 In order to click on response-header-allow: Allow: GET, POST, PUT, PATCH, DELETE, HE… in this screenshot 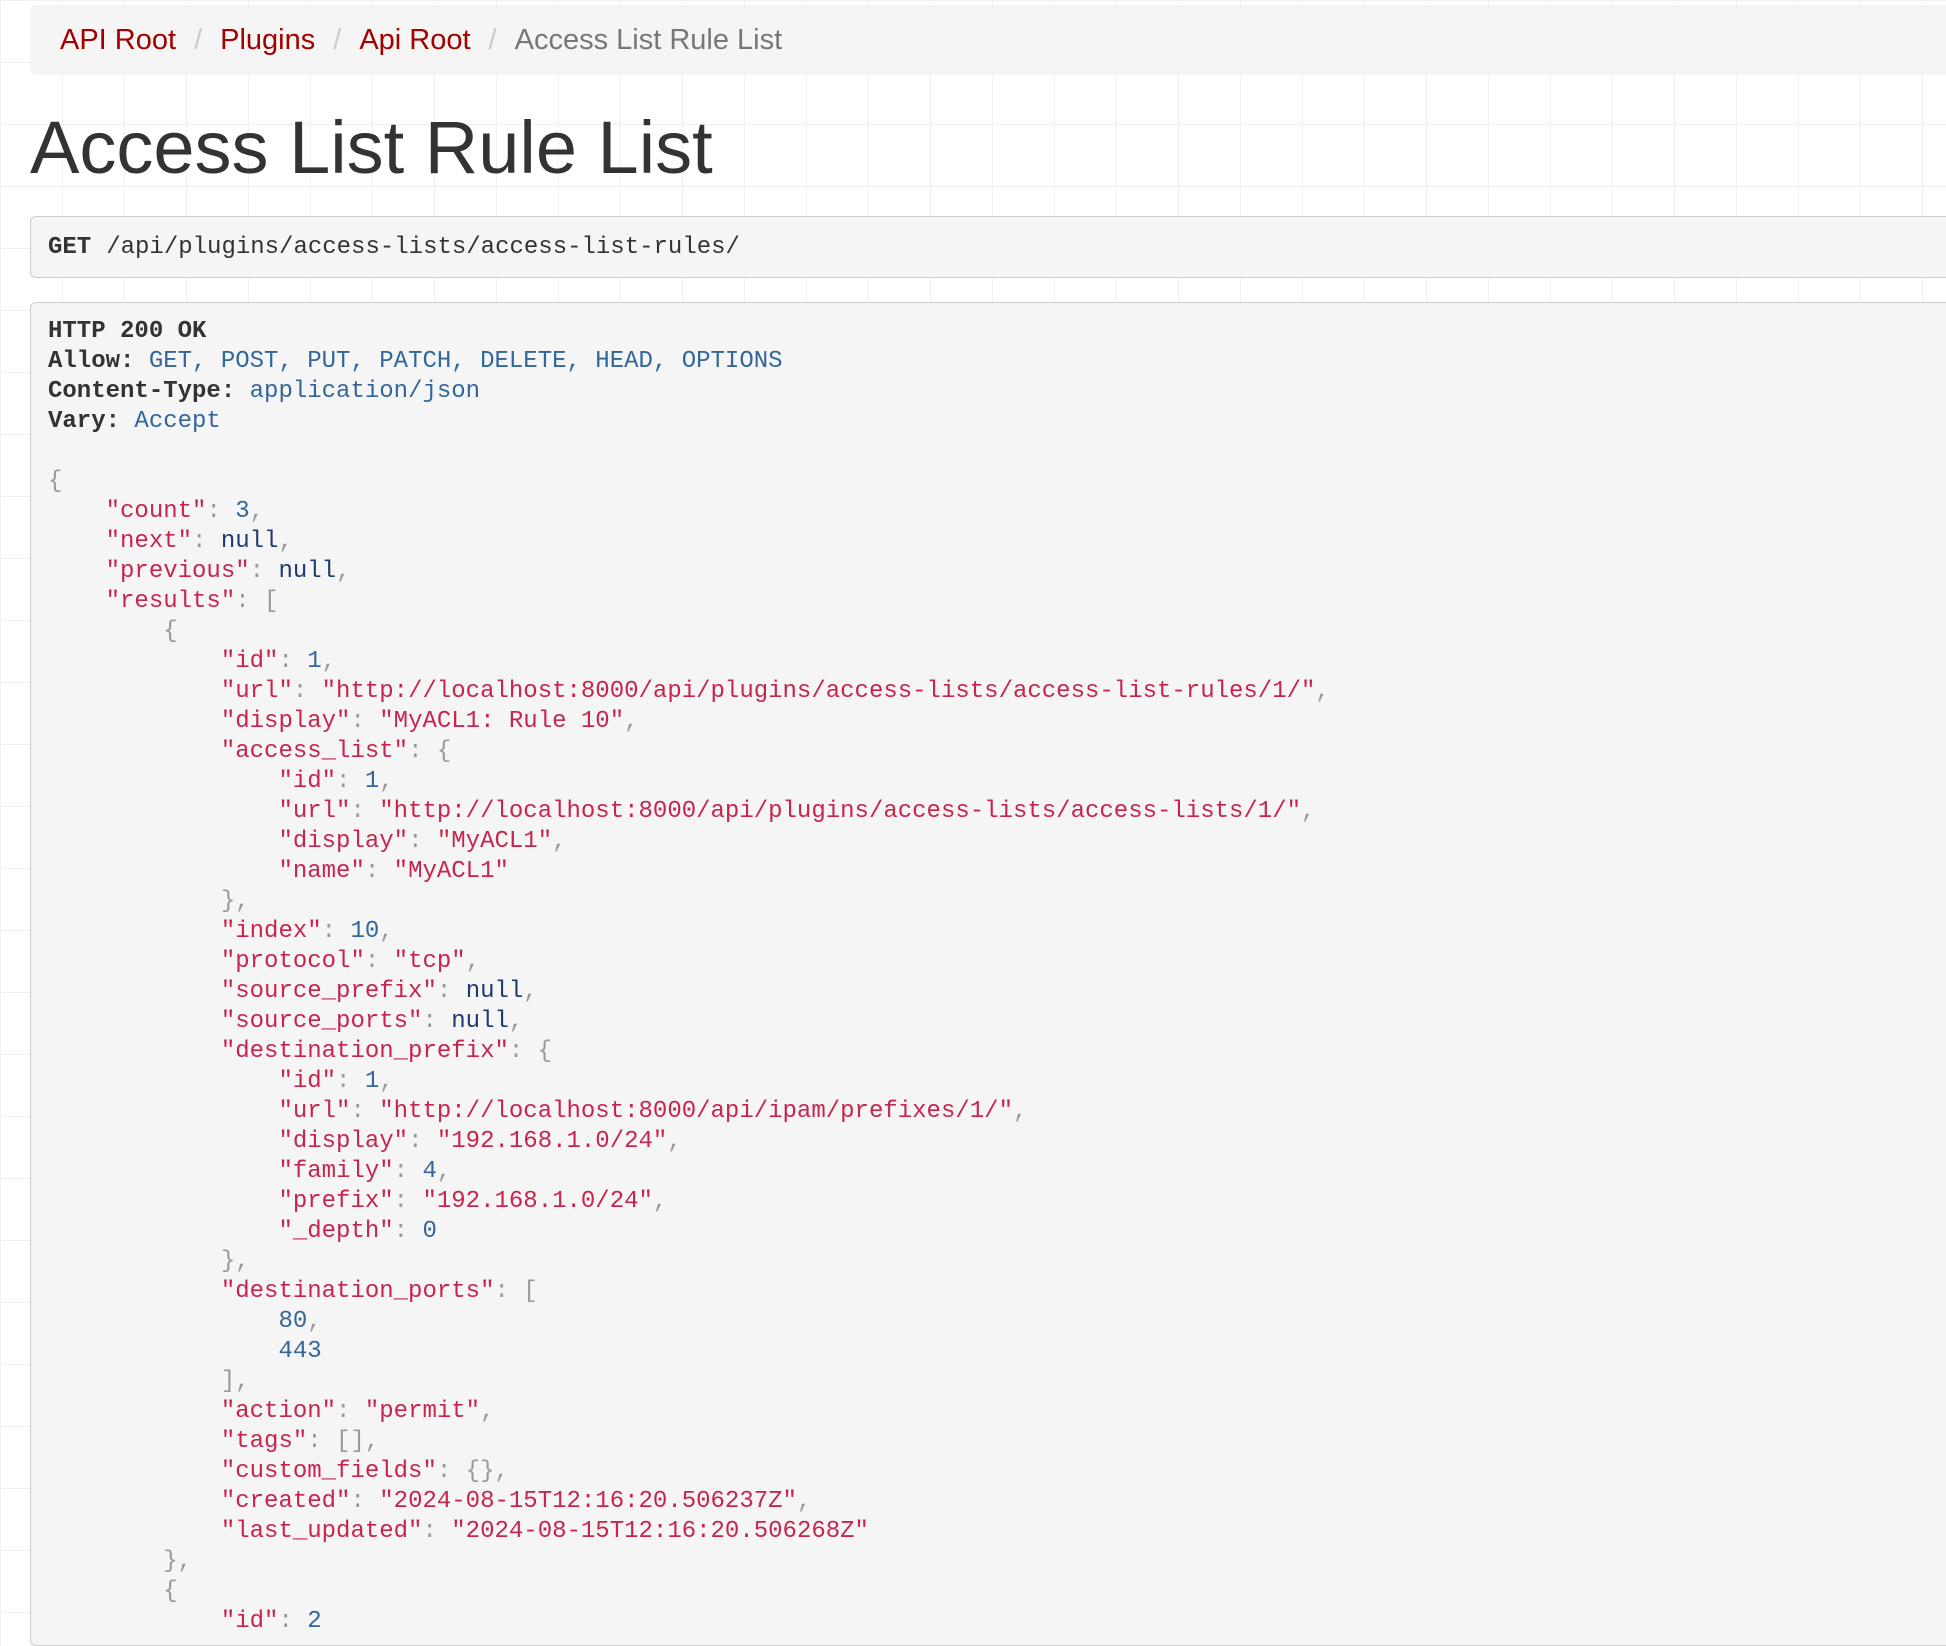, I will do `click(997, 362)`.